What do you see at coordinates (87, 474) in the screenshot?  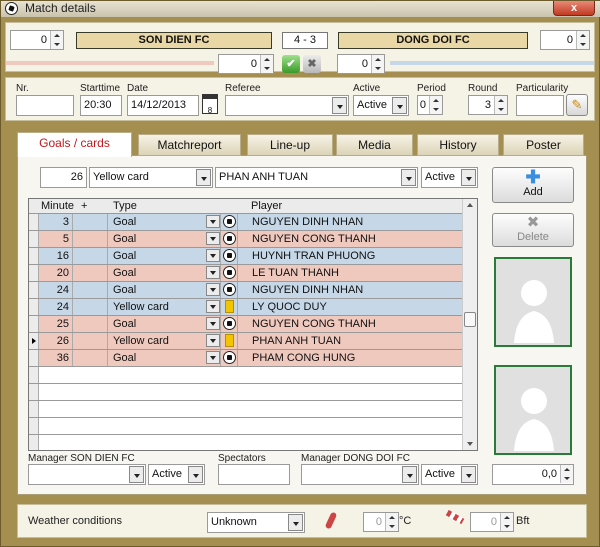 I see `manager-home-select` at bounding box center [87, 474].